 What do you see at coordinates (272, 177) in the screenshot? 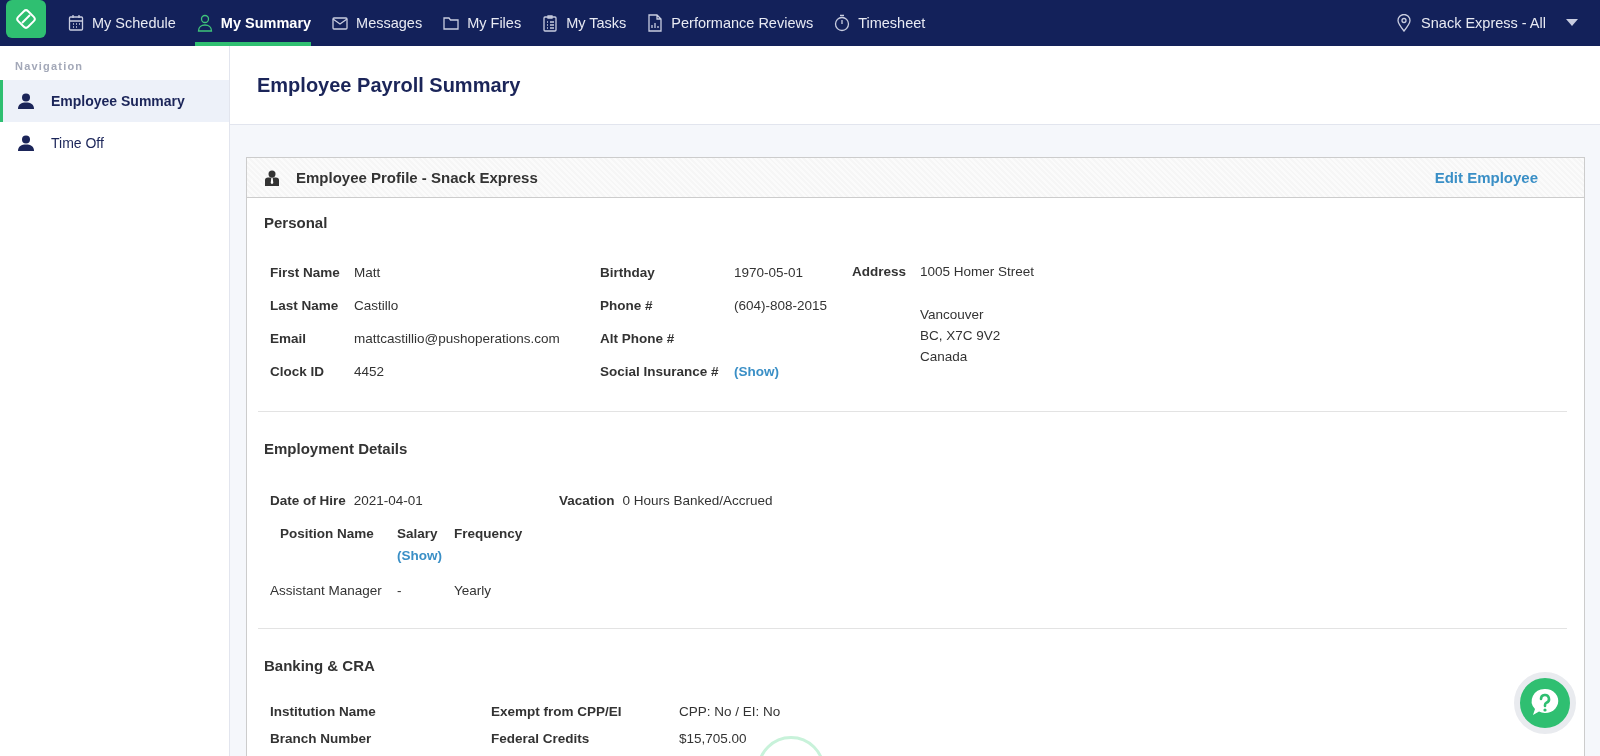
I see `employee-icon` at bounding box center [272, 177].